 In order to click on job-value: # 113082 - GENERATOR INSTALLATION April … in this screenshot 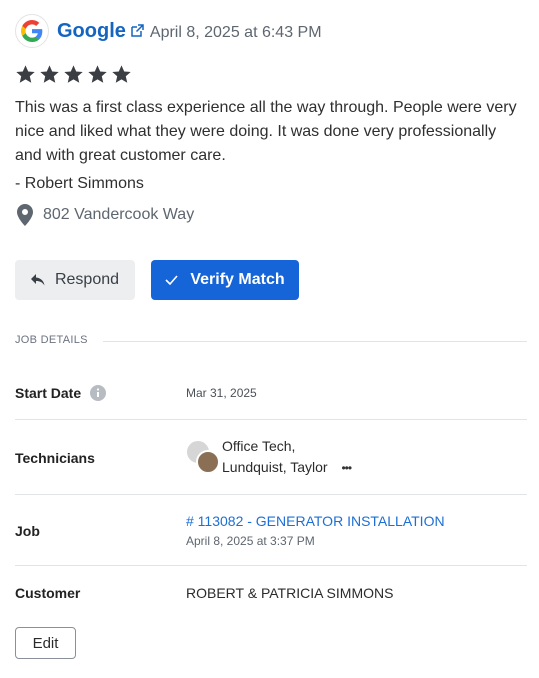, I will do `click(315, 530)`.